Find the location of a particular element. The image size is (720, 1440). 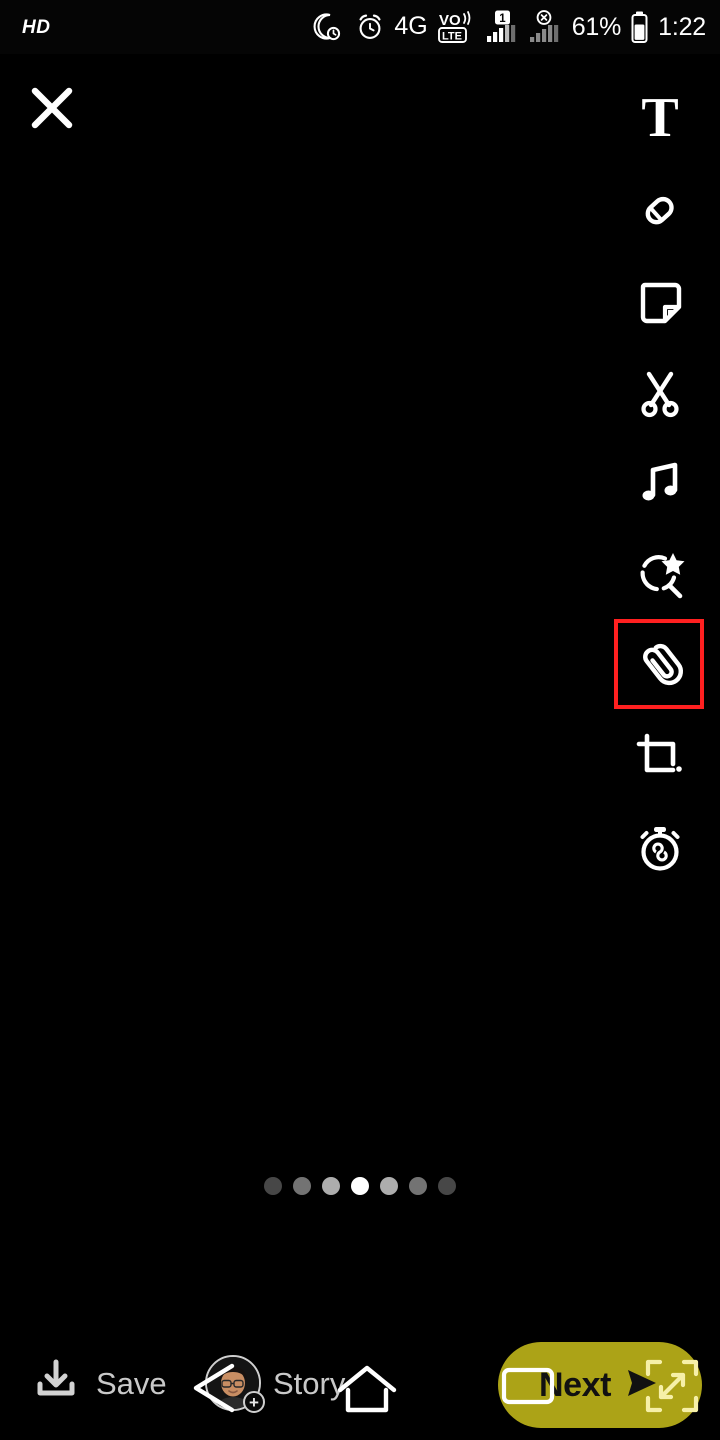

tool-cutout-button is located at coordinates (660, 392).